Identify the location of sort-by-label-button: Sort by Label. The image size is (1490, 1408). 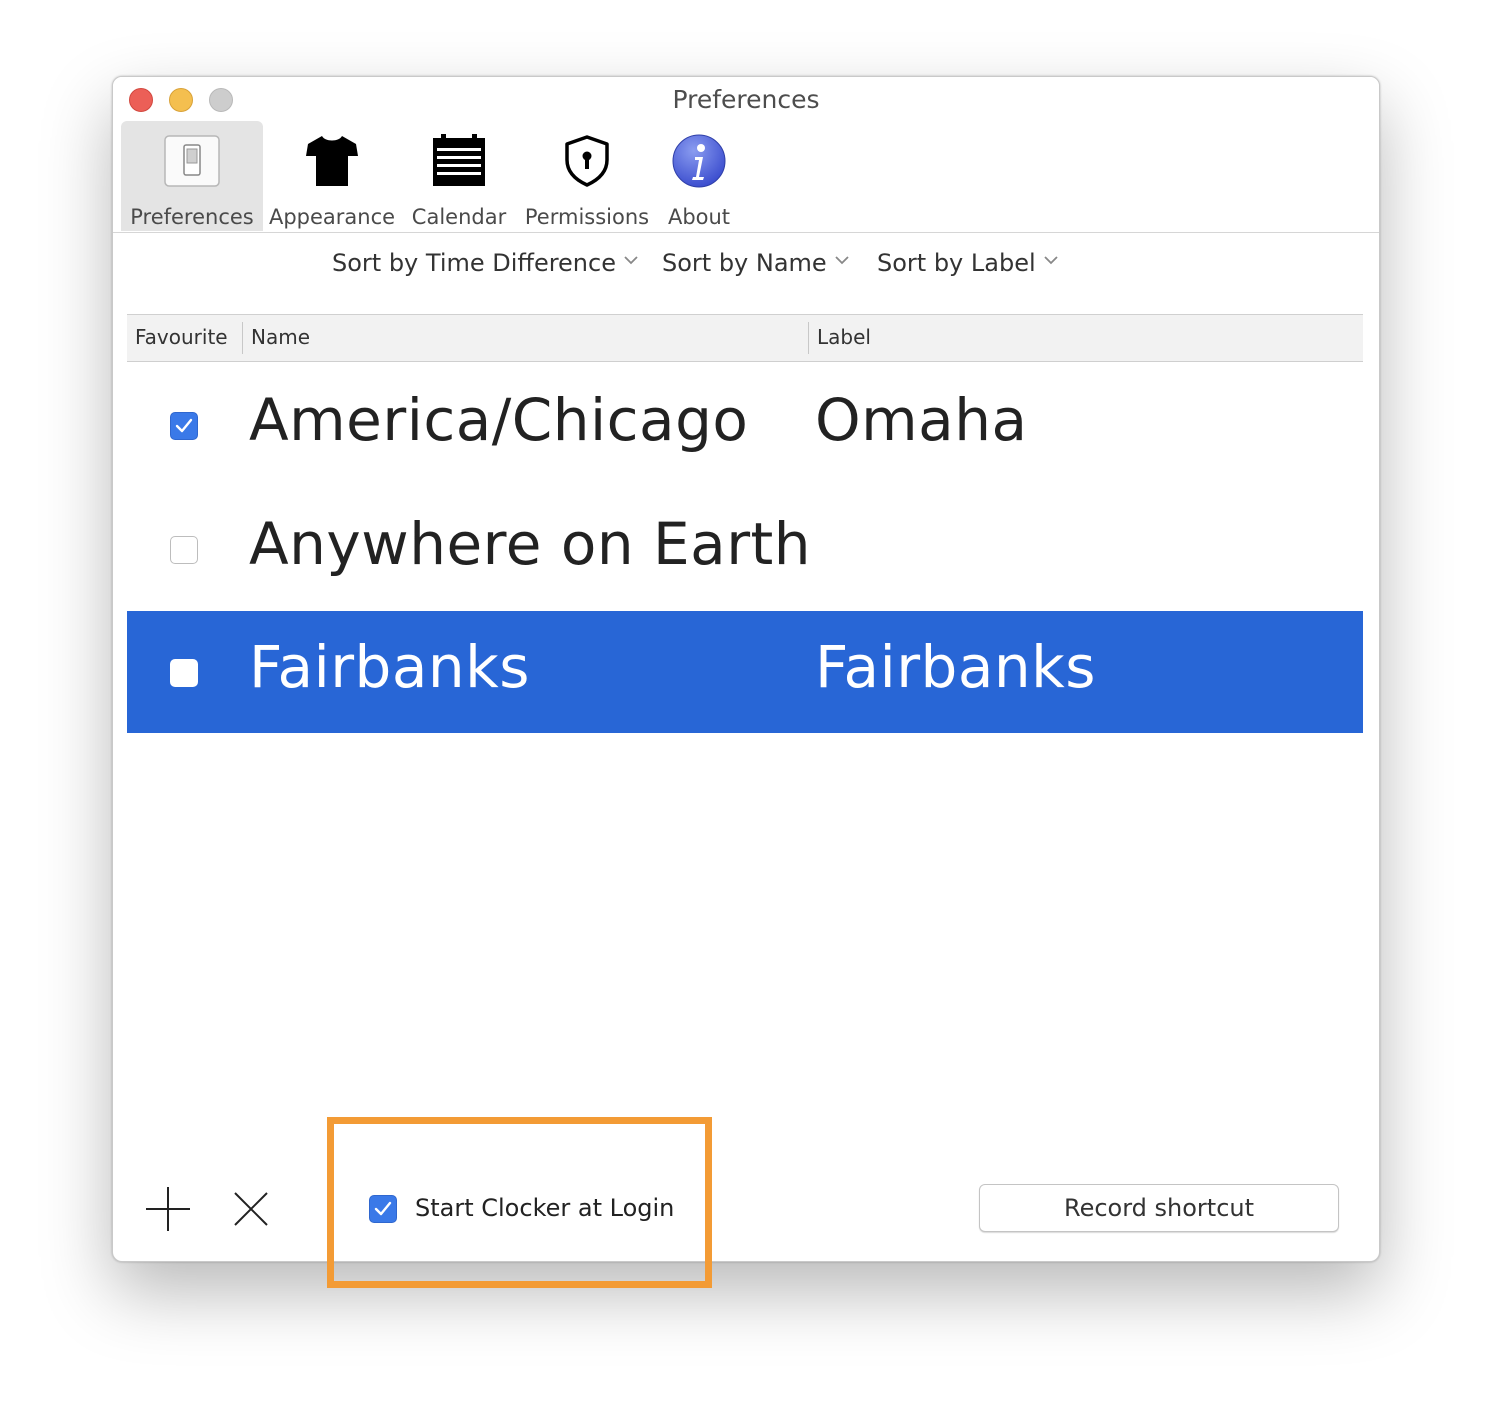
(967, 263).